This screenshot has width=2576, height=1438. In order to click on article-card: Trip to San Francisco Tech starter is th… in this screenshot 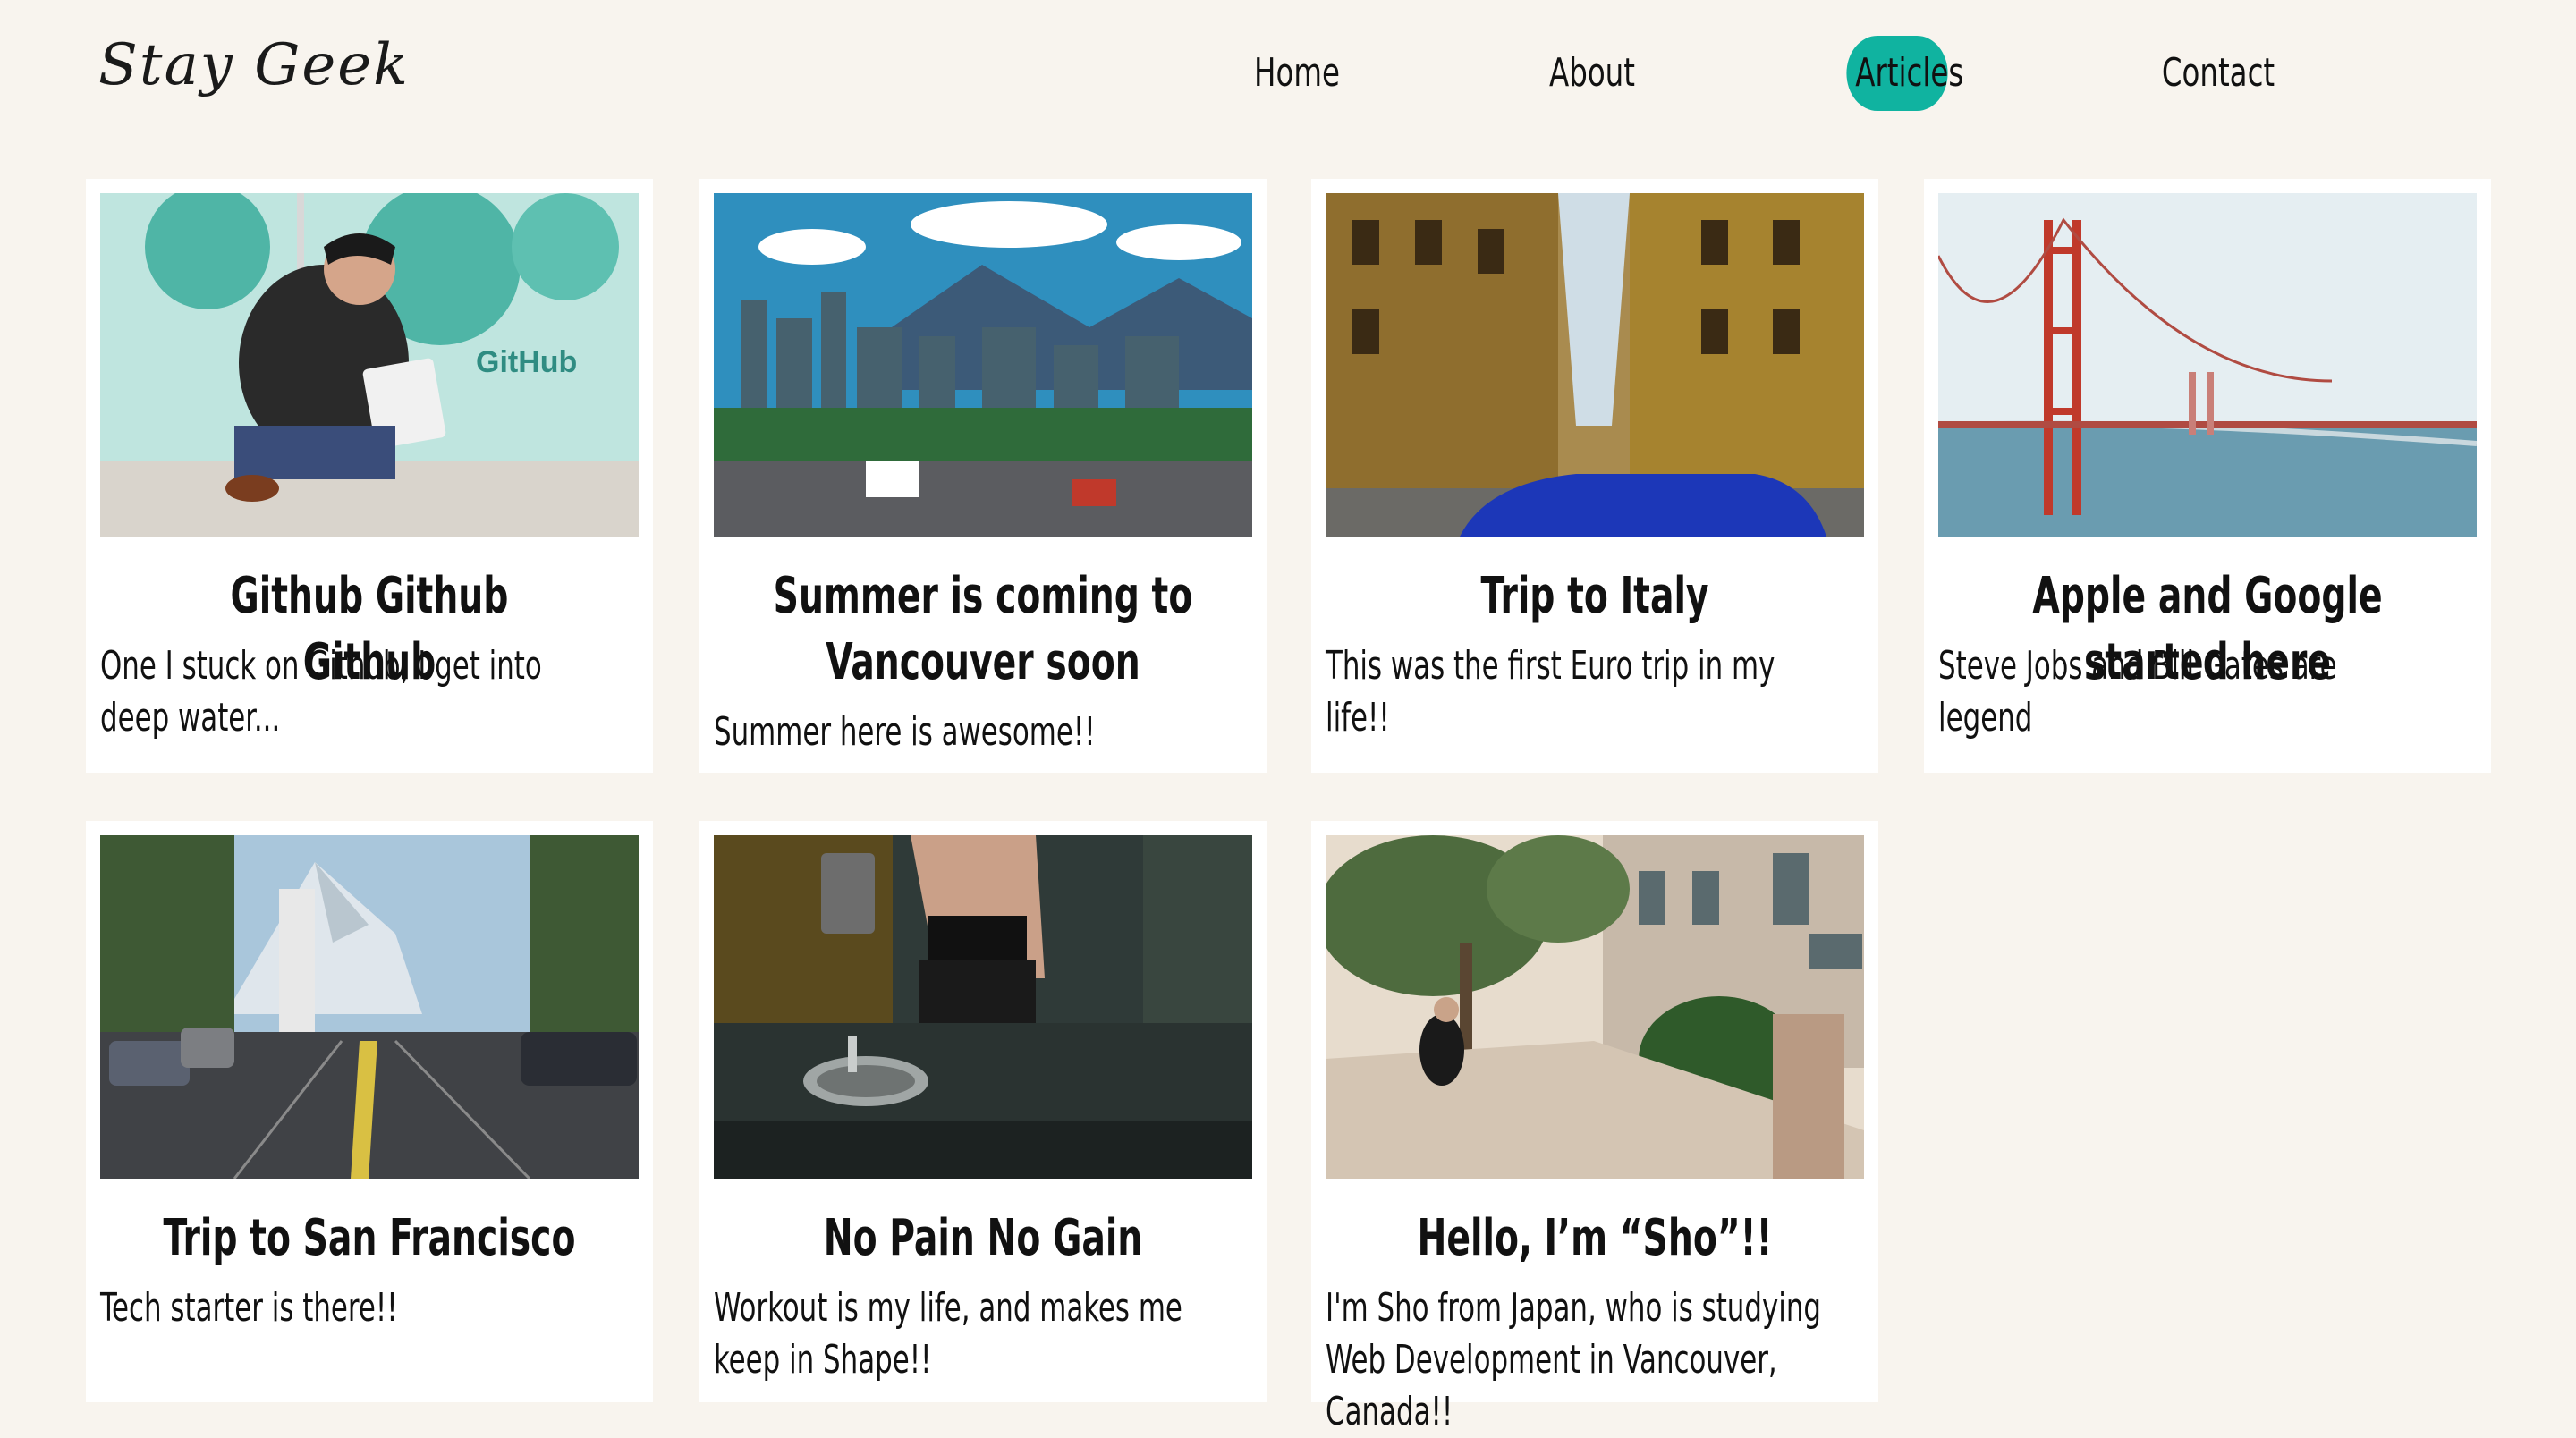, I will do `click(369, 1111)`.